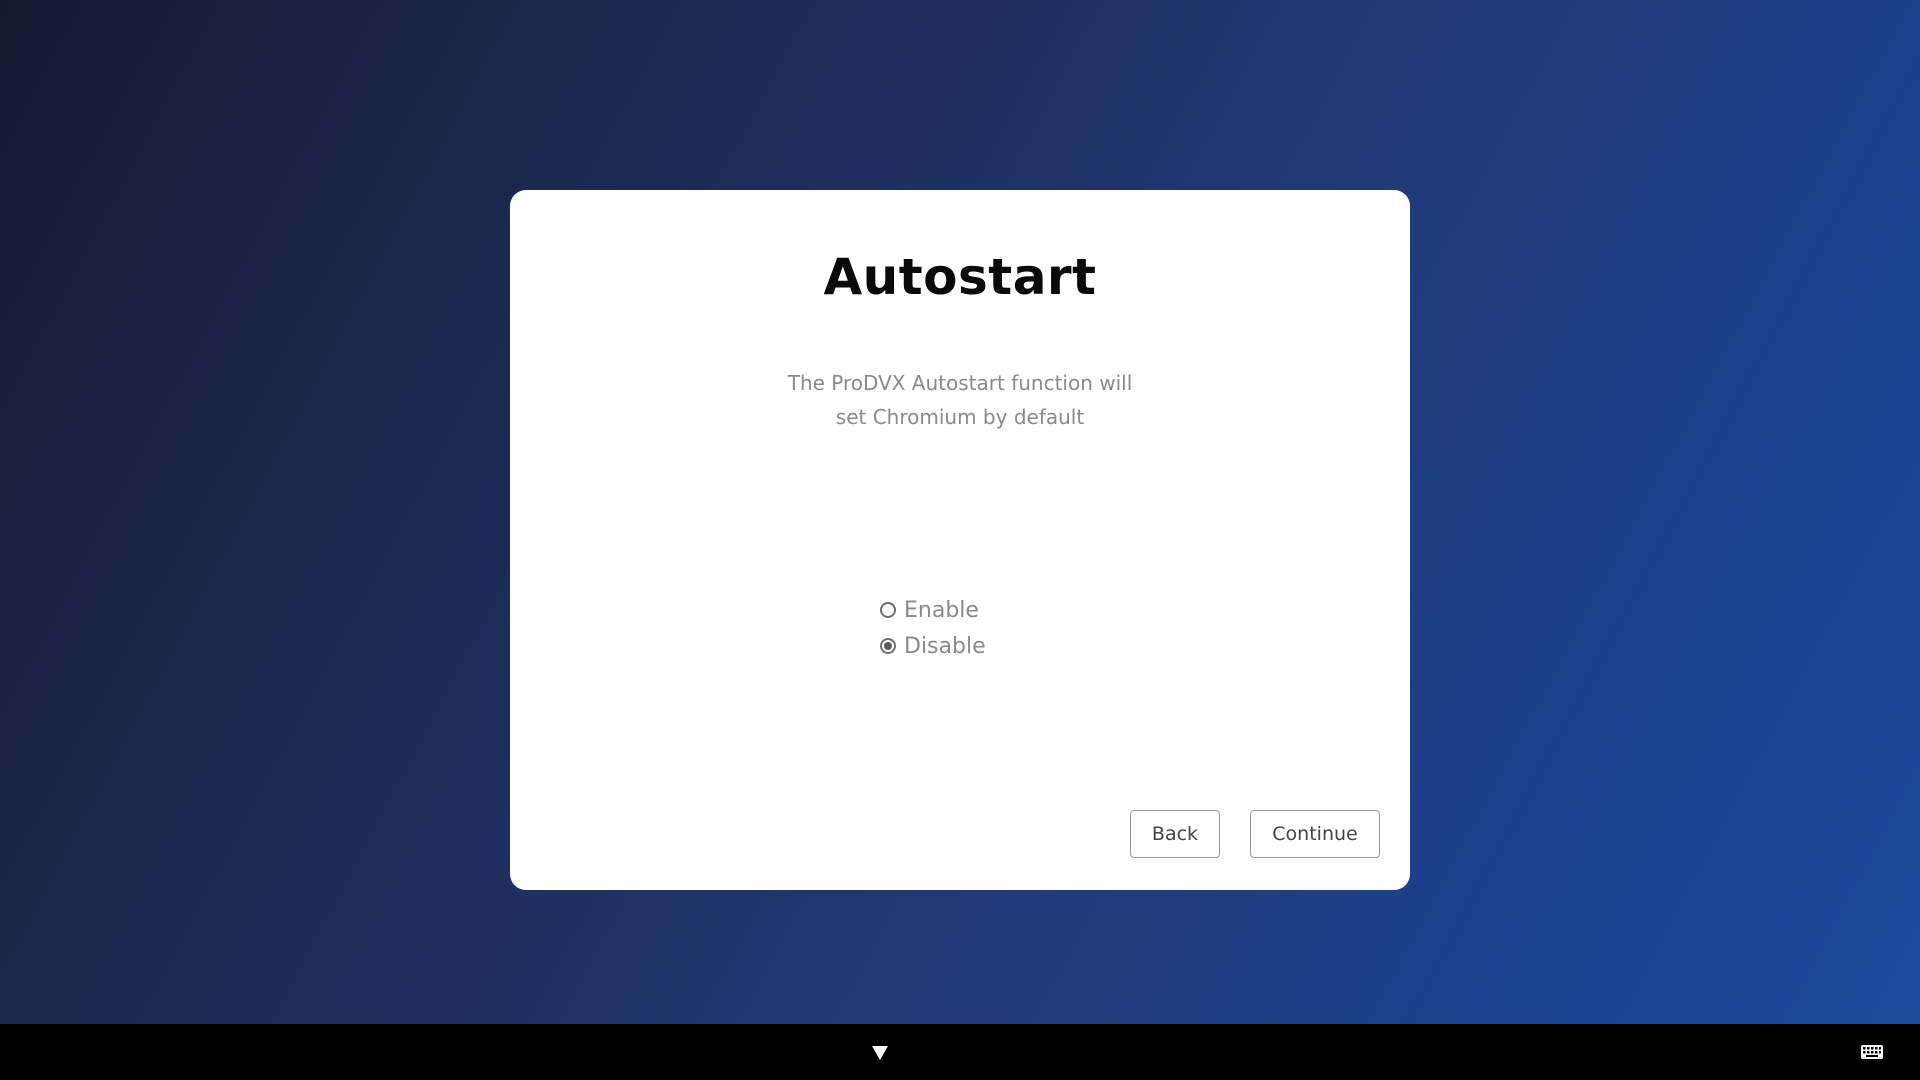  I want to click on radio-button-enable, so click(888, 610).